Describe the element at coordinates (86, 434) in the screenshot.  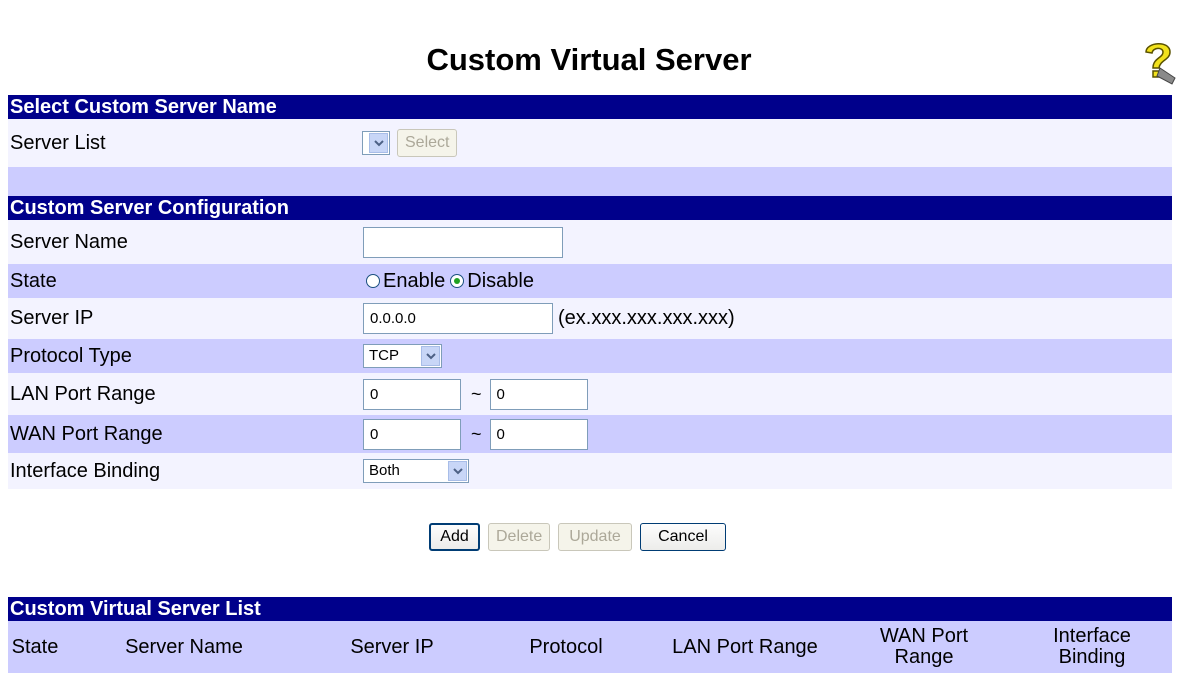
I see `wan-port-range-label: WAN Port Range` at that location.